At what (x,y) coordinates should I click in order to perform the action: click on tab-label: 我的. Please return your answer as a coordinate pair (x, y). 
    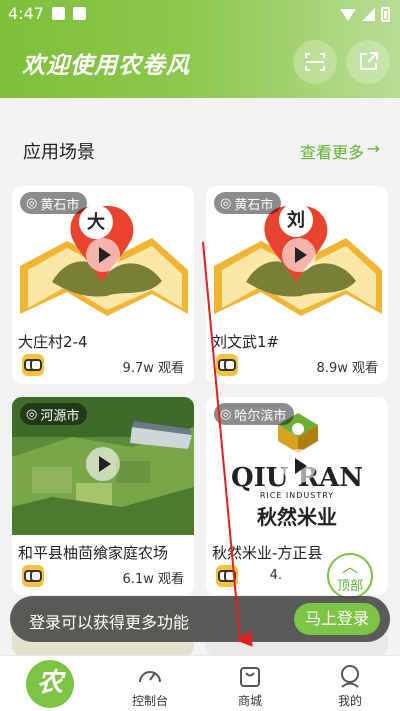
    Looking at the image, I should click on (349, 701).